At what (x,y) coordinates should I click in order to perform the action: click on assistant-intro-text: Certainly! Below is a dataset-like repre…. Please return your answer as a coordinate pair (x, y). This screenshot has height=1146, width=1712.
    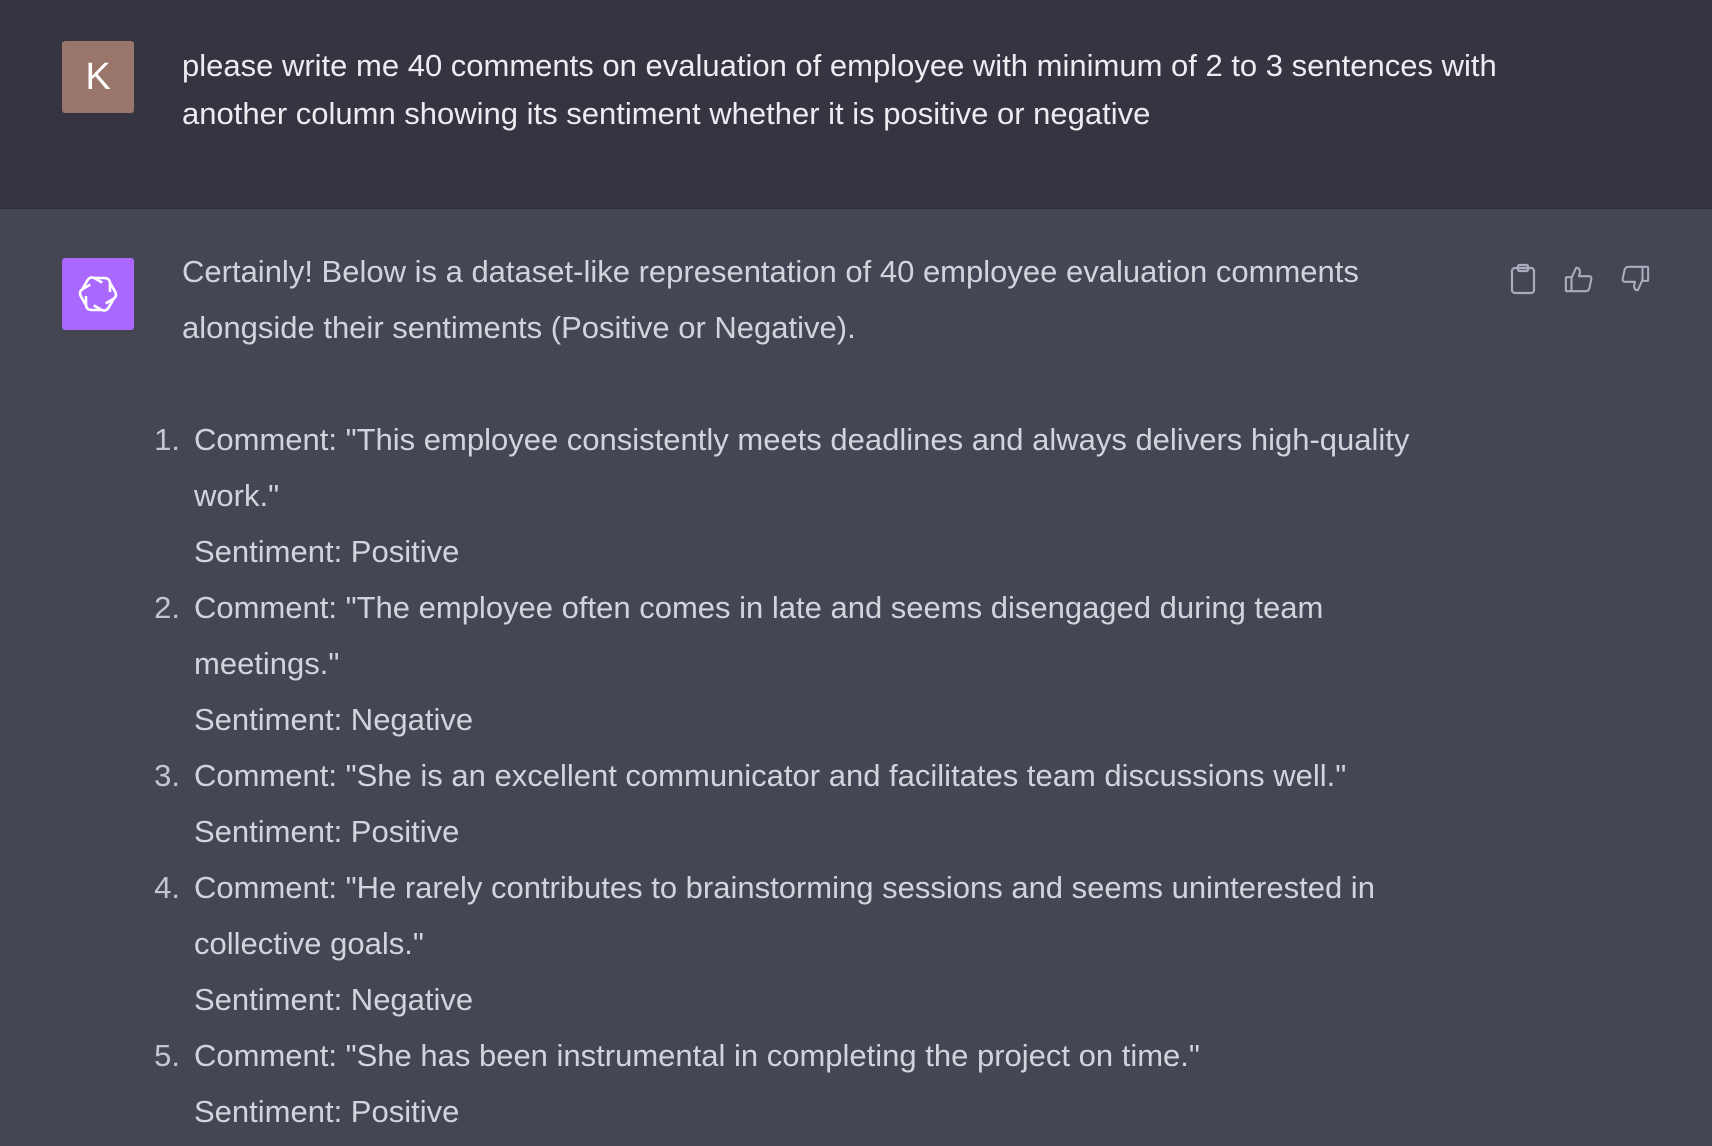
    Looking at the image, I should click on (770, 299).